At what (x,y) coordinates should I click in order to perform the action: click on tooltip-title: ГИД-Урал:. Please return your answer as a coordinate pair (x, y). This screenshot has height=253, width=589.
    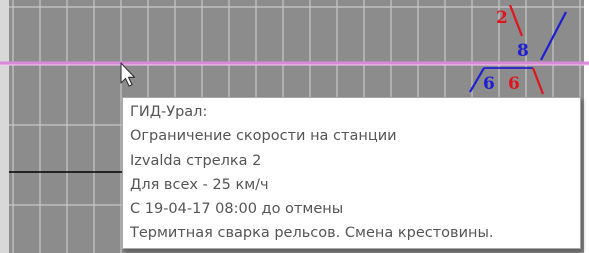
    Looking at the image, I should click on (169, 112).